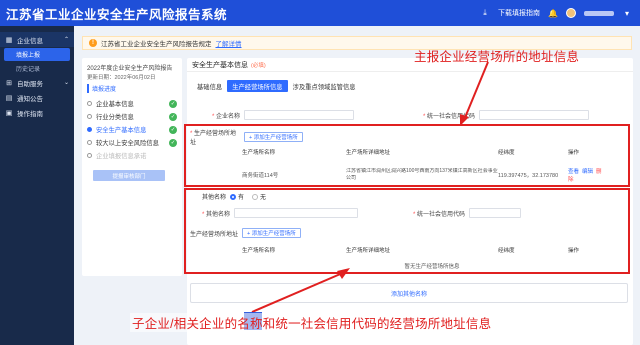  What do you see at coordinates (320, 13) in the screenshot?
I see `top-bar: 江苏省工业企业安全生产风险报告系统 ⤓ 下载填报指南 🔔 ▾` at bounding box center [320, 13].